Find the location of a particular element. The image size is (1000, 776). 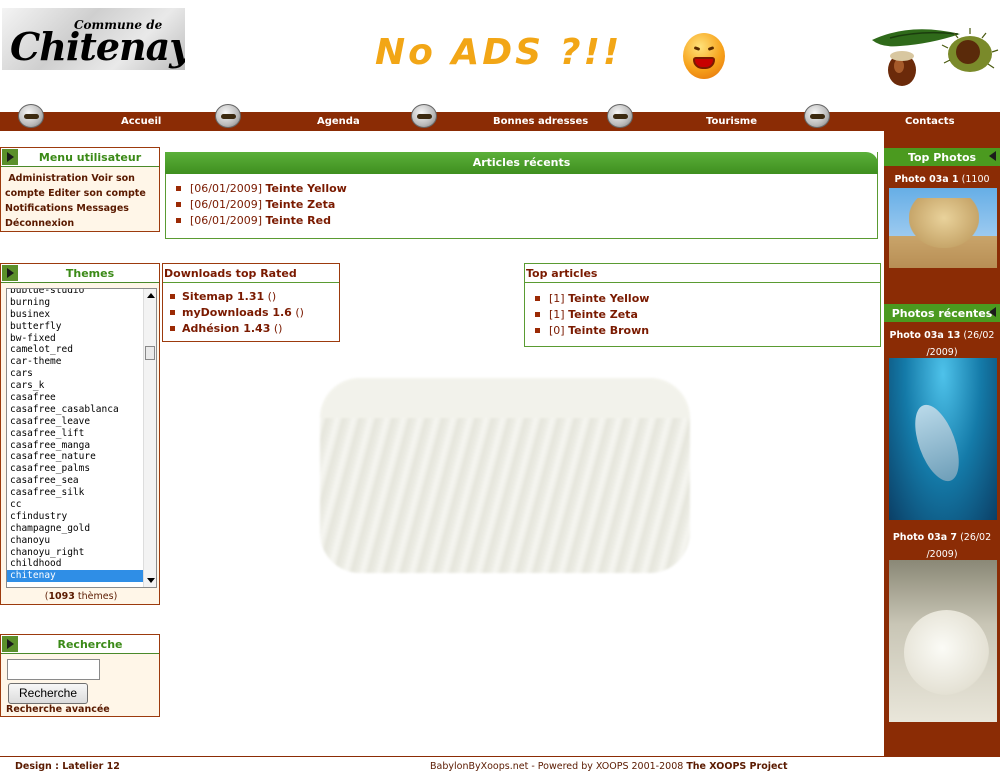

block-title: Photos récentes is located at coordinates (942, 313).